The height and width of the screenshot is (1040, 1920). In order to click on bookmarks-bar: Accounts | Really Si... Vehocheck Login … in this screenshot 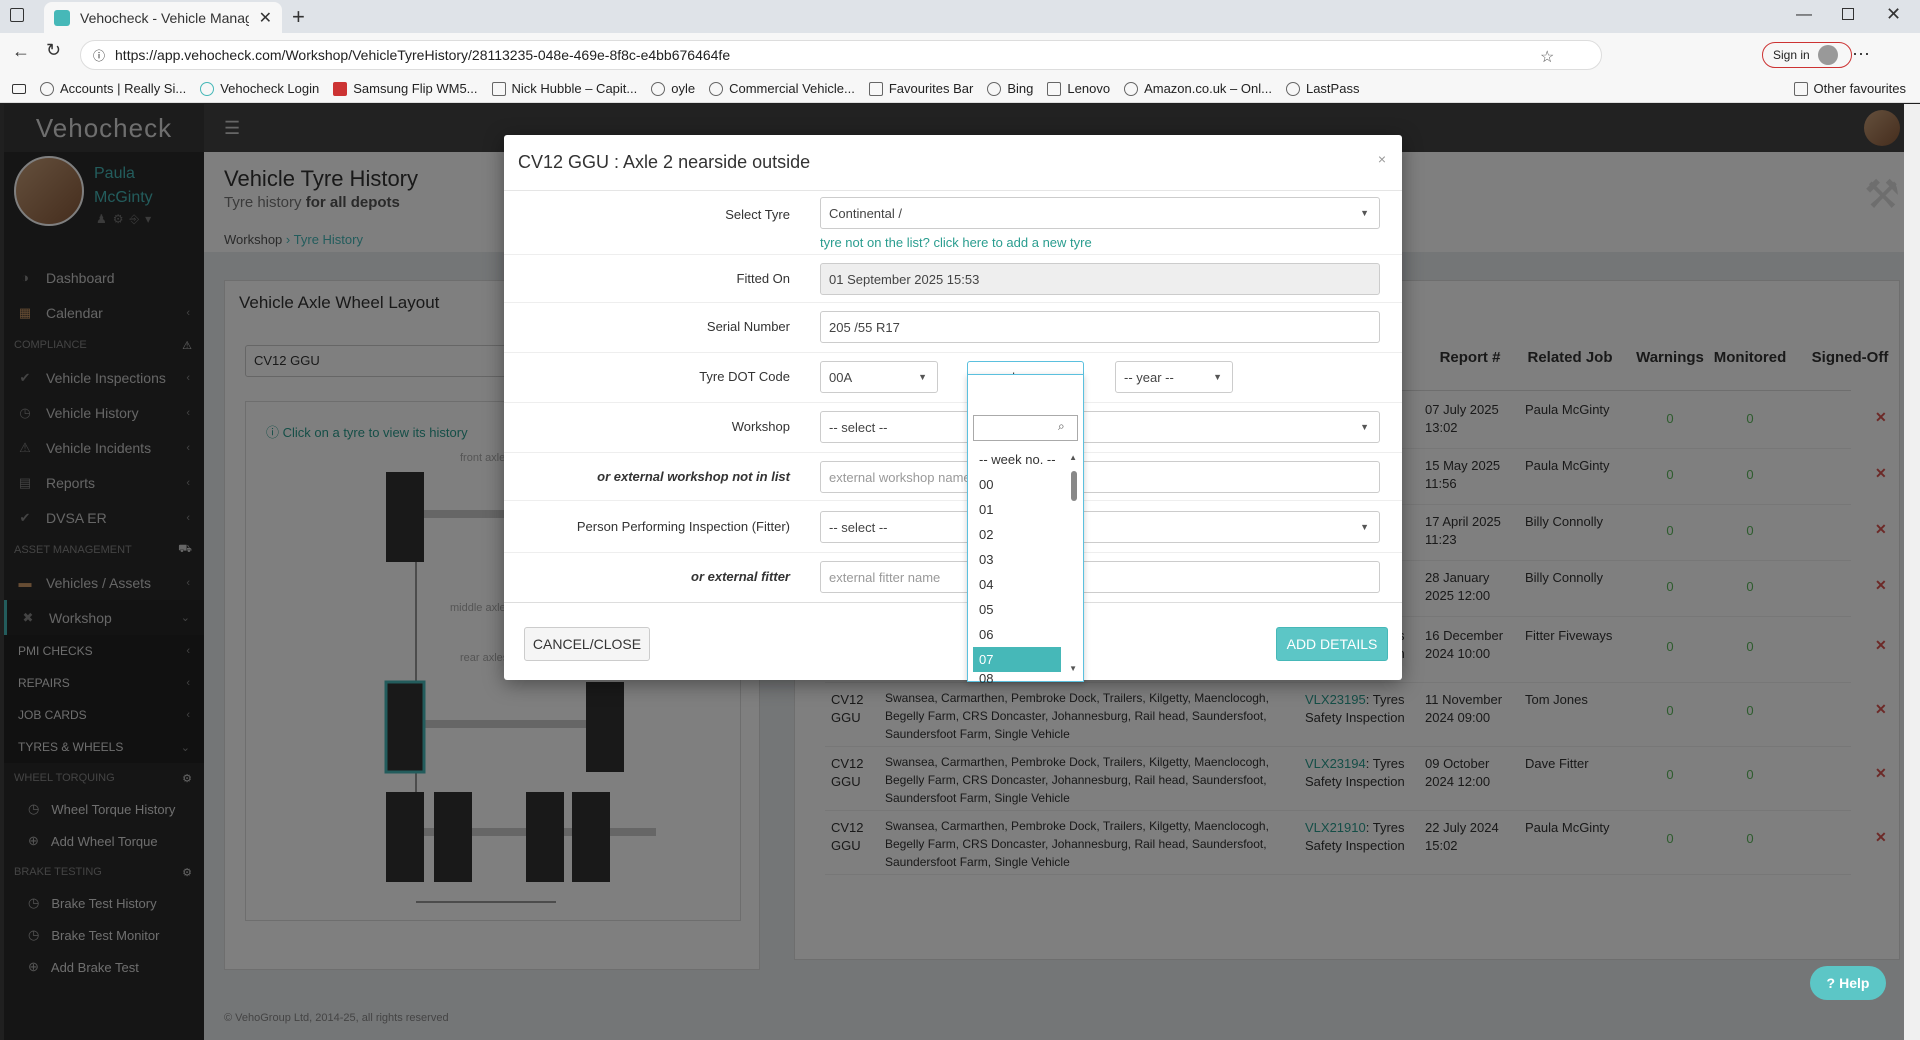, I will do `click(960, 89)`.